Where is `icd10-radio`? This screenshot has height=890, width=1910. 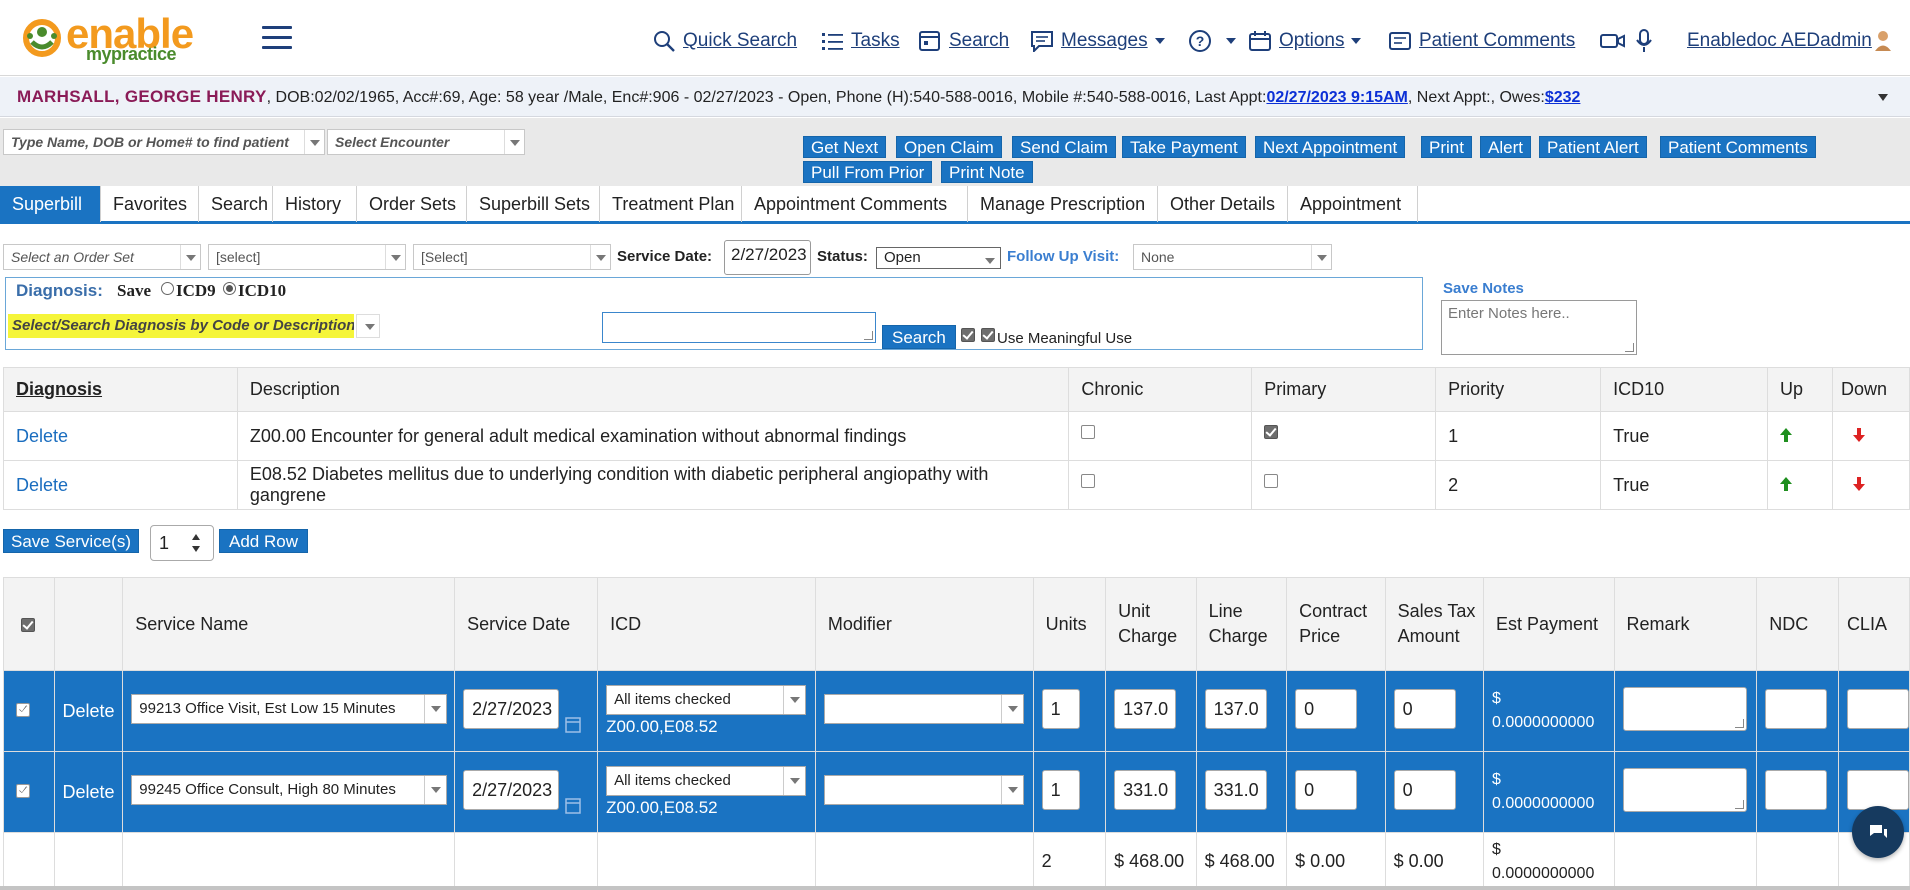 icd10-radio is located at coordinates (229, 288).